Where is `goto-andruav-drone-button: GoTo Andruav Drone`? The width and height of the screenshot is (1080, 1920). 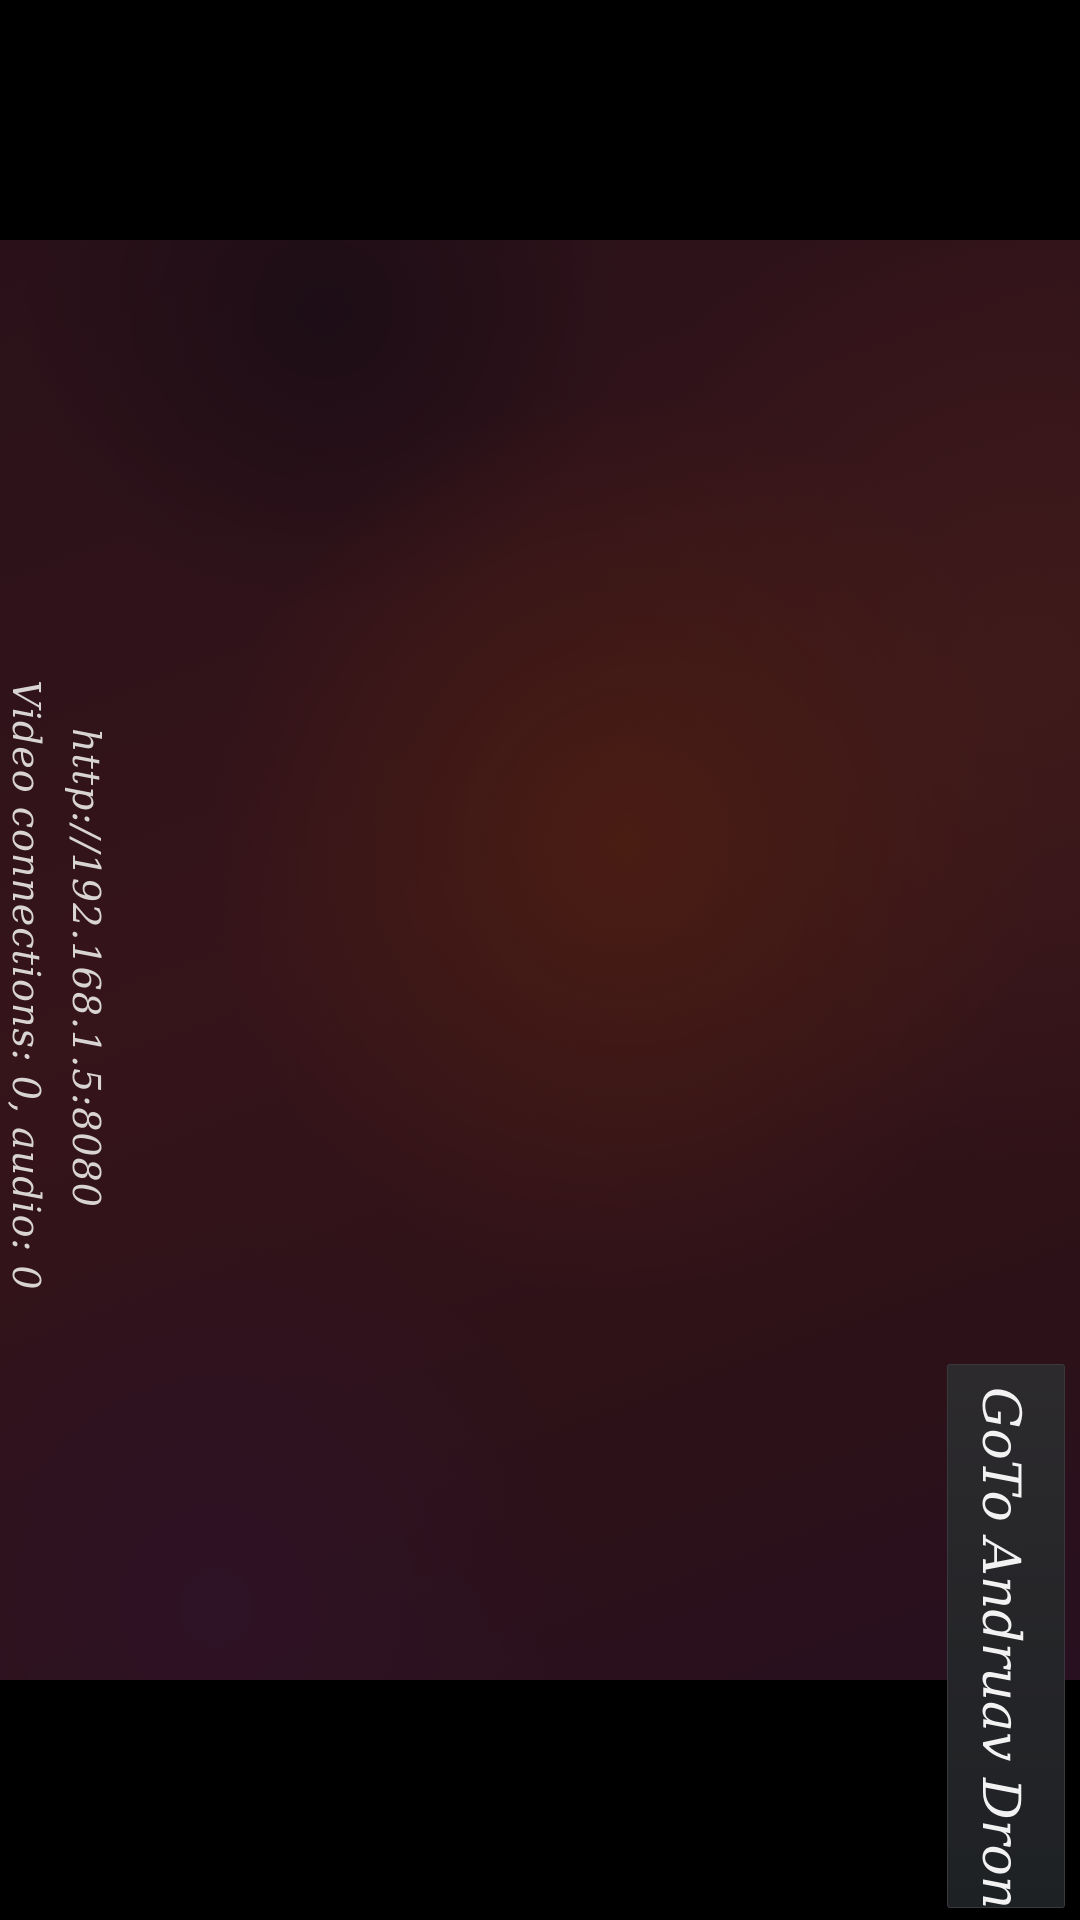 goto-andruav-drone-button: GoTo Andruav Drone is located at coordinates (1006, 1636).